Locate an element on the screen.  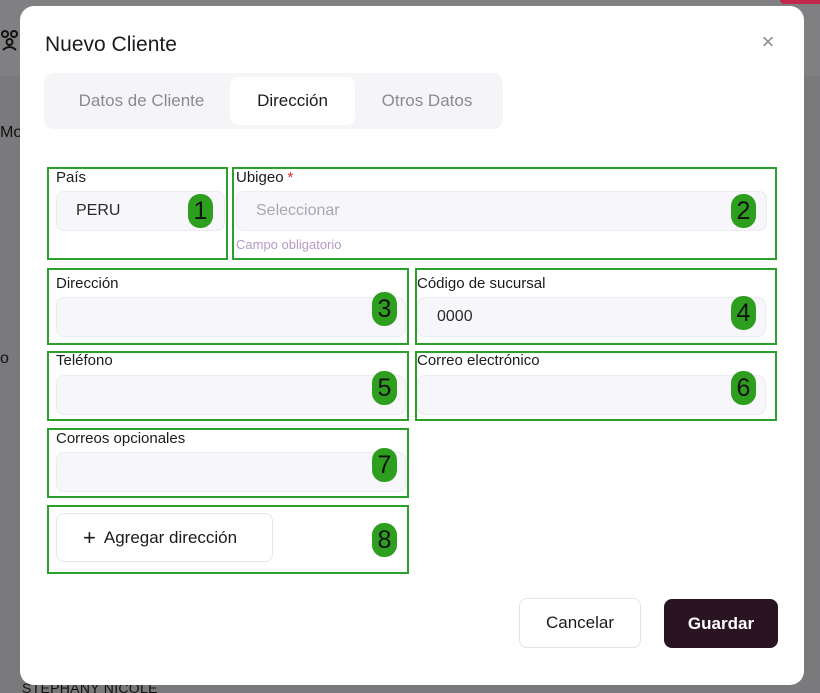
correo-label: Correo electrónico is located at coordinates (478, 360).